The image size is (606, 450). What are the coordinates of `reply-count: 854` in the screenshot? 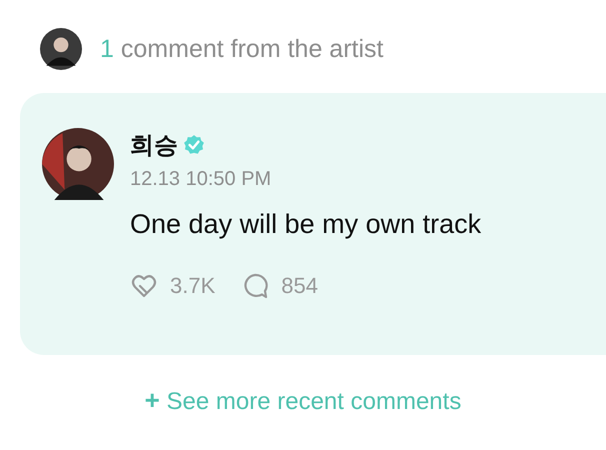 It's located at (299, 286).